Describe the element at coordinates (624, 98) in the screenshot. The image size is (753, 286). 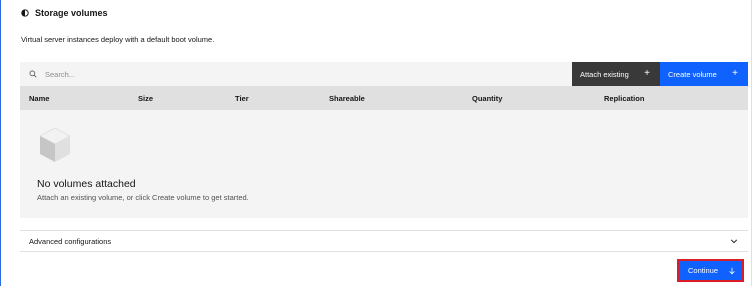
I see `column-header-replication: Replication` at that location.